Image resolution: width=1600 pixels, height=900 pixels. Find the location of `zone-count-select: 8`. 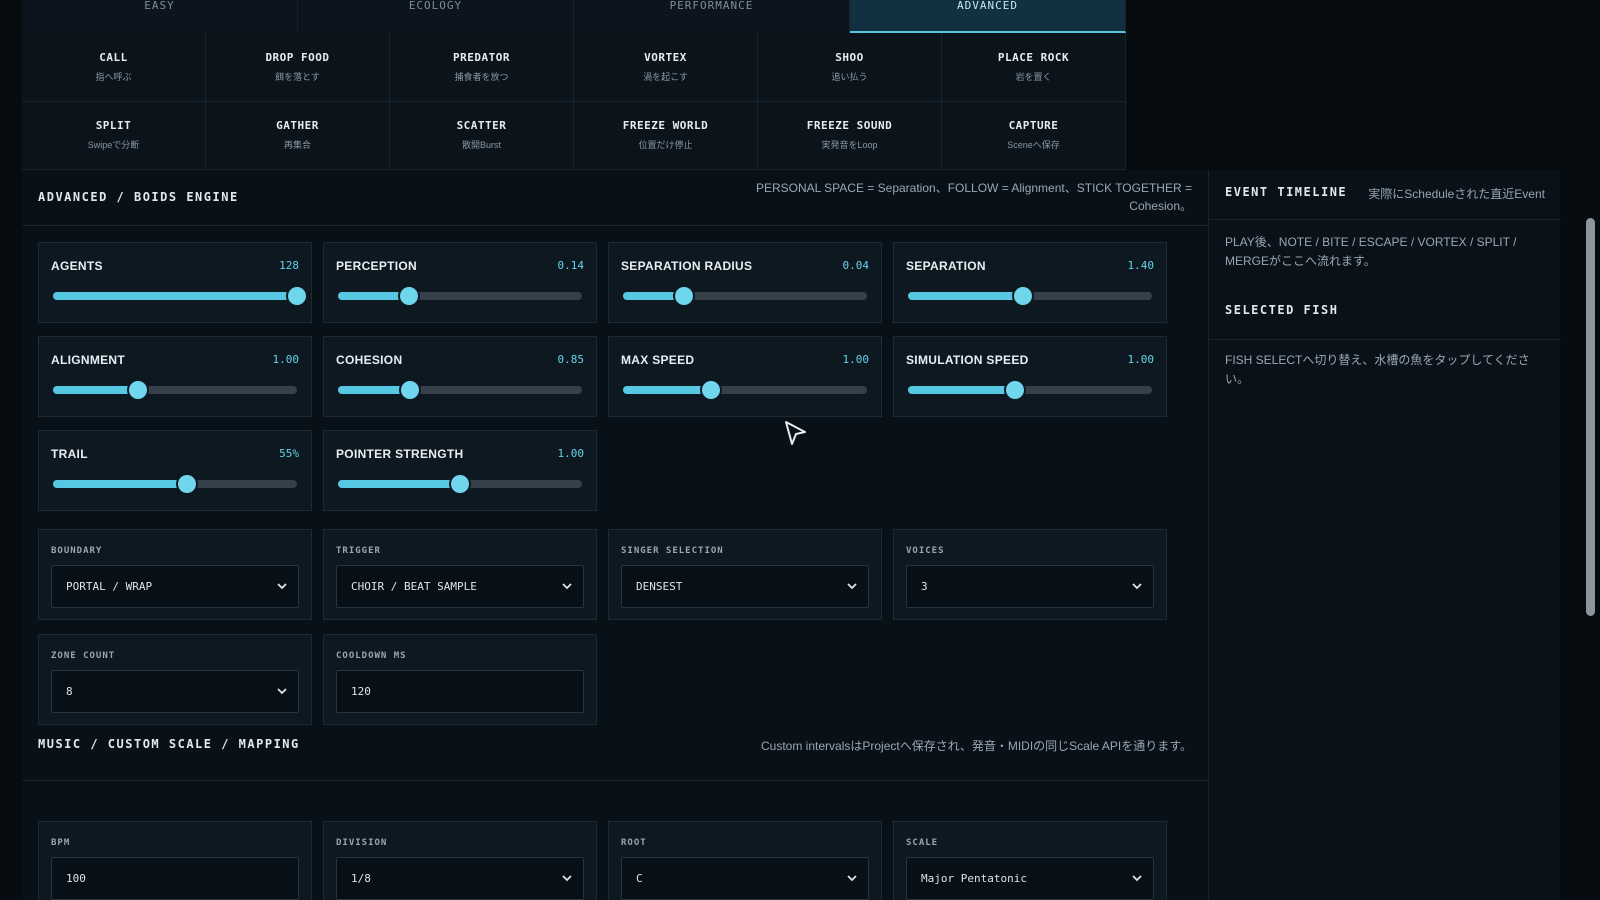

zone-count-select: 8 is located at coordinates (175, 691).